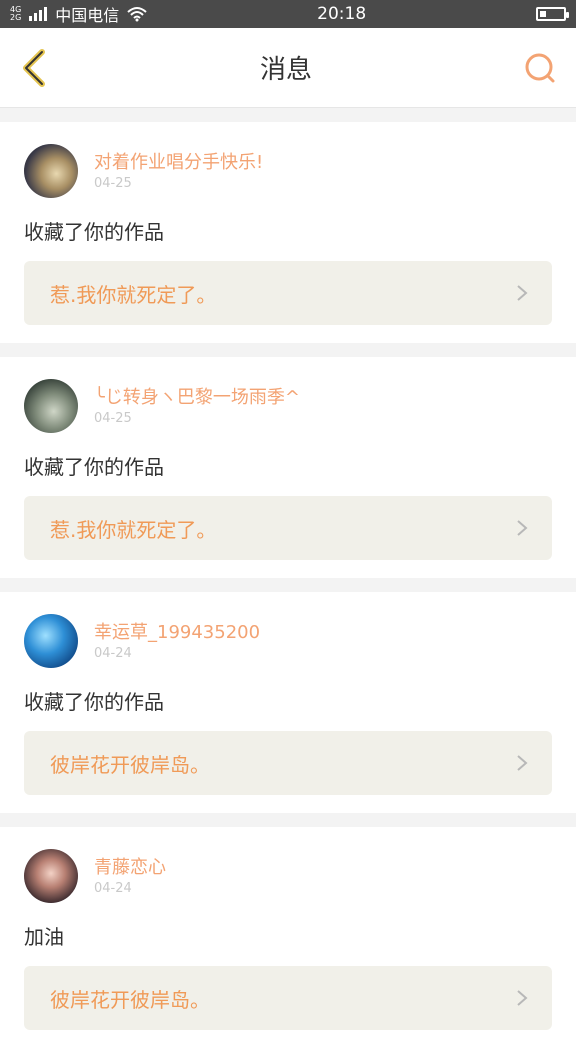 This screenshot has height=1048, width=576. I want to click on network-type: 4G 2G, so click(15, 14).